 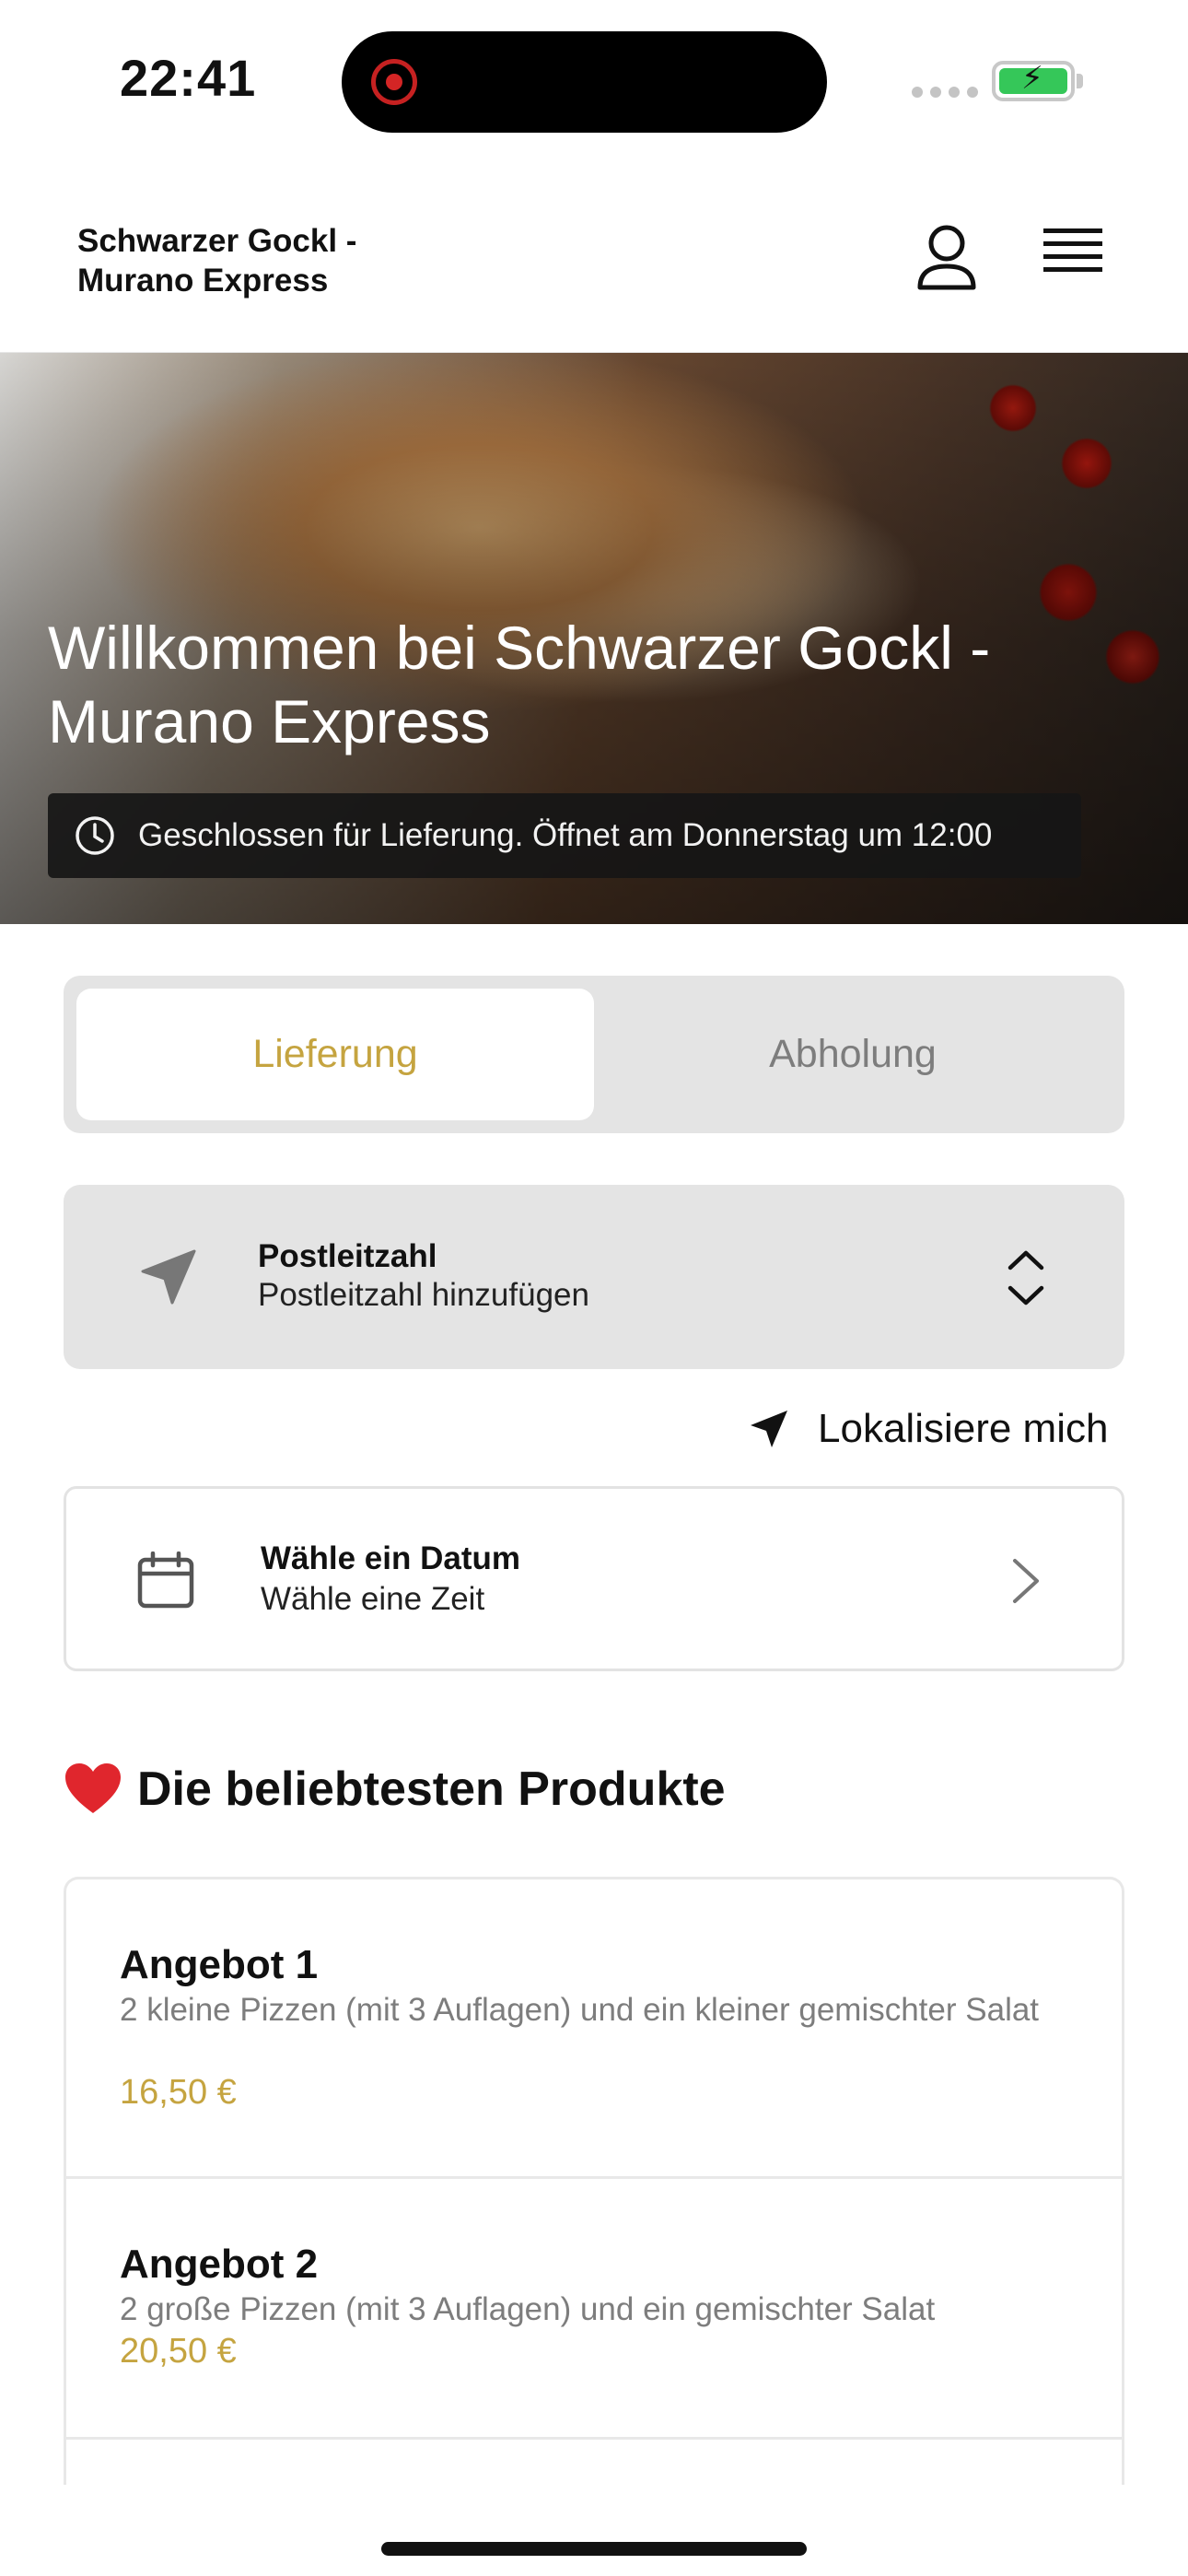 I want to click on user-icon, so click(x=946, y=257).